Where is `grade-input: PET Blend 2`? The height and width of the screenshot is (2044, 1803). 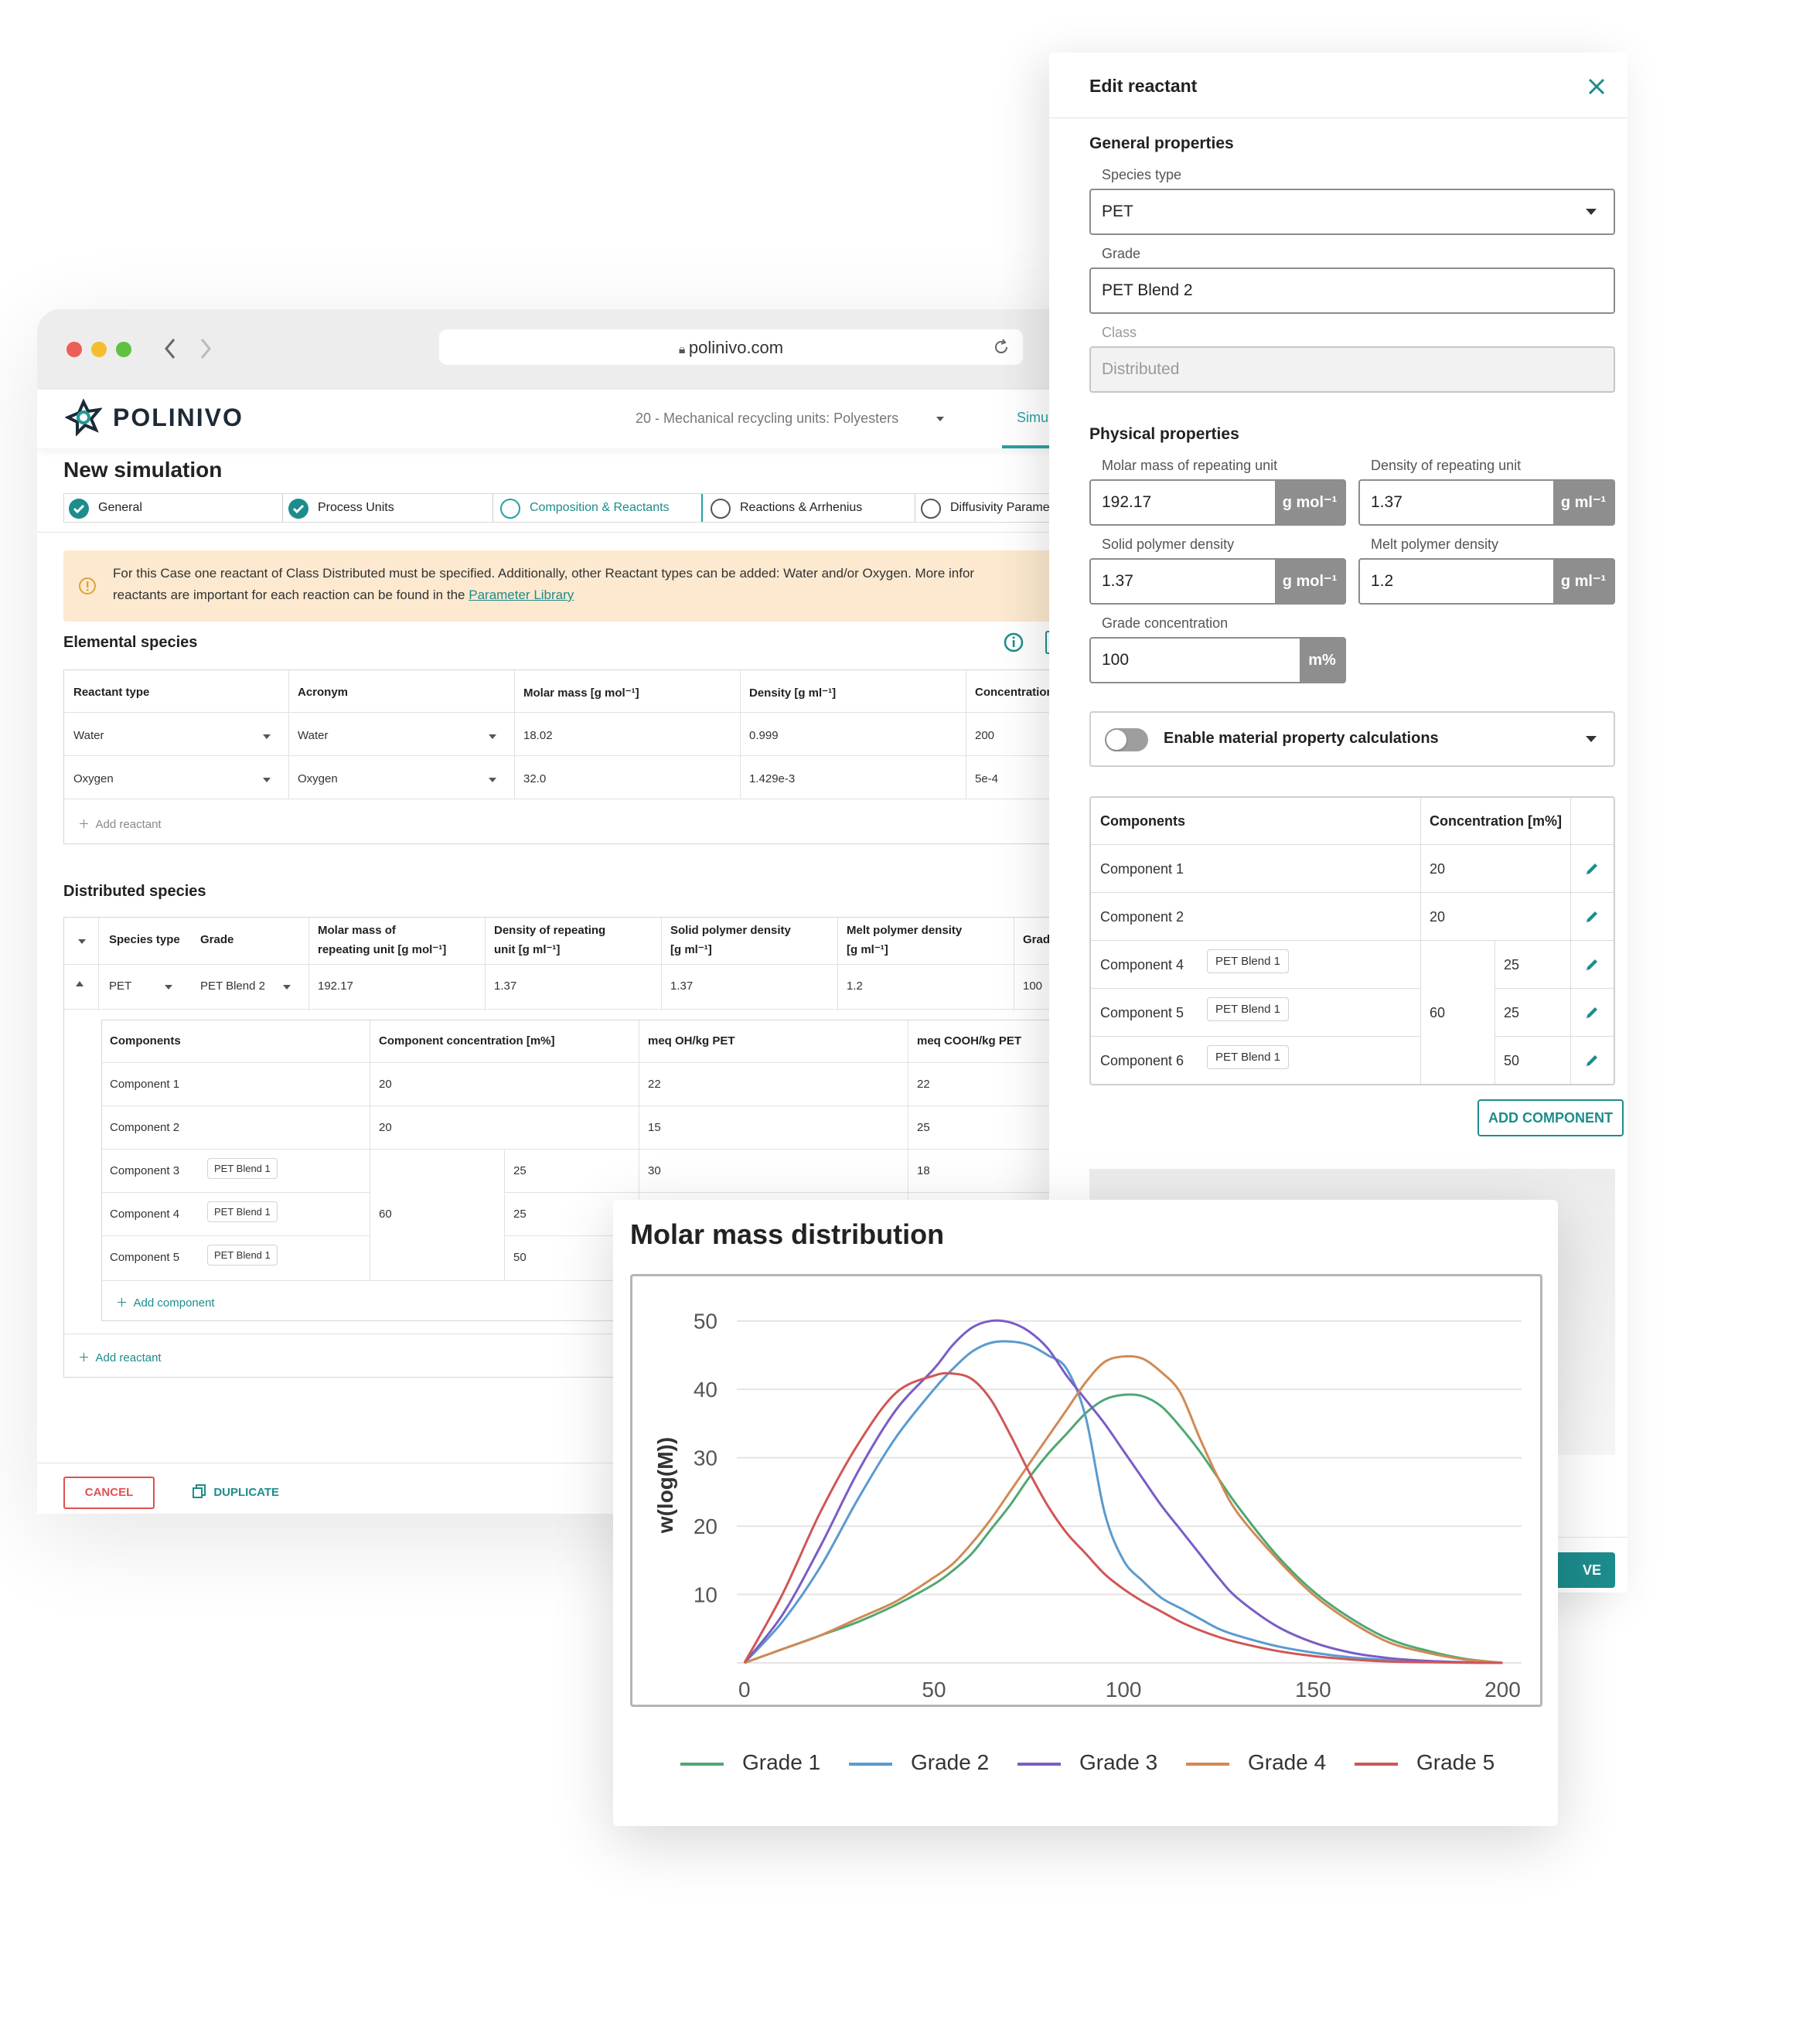 grade-input: PET Blend 2 is located at coordinates (1352, 291).